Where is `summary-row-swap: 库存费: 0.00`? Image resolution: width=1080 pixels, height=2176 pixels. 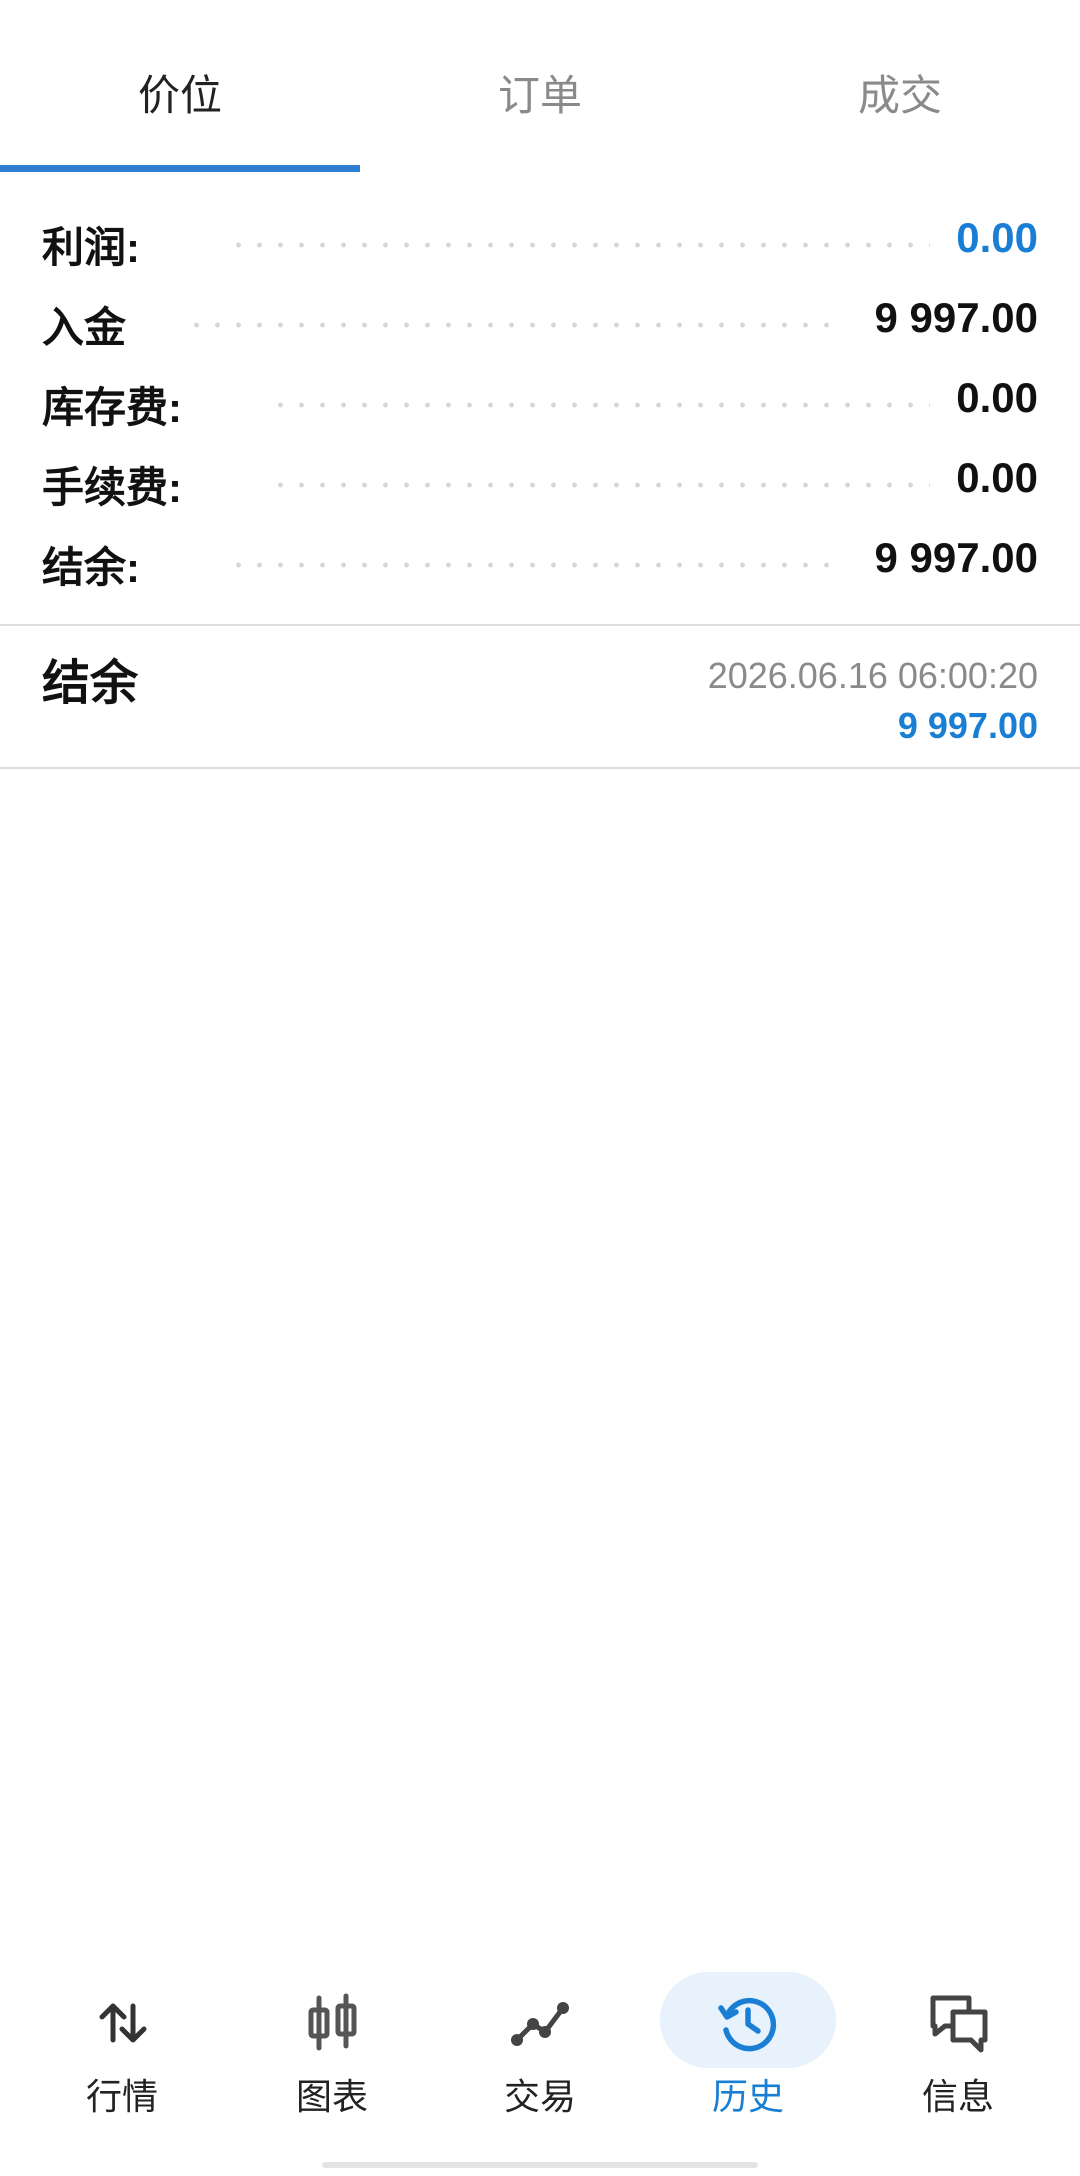 summary-row-swap: 库存费: 0.00 is located at coordinates (540, 400).